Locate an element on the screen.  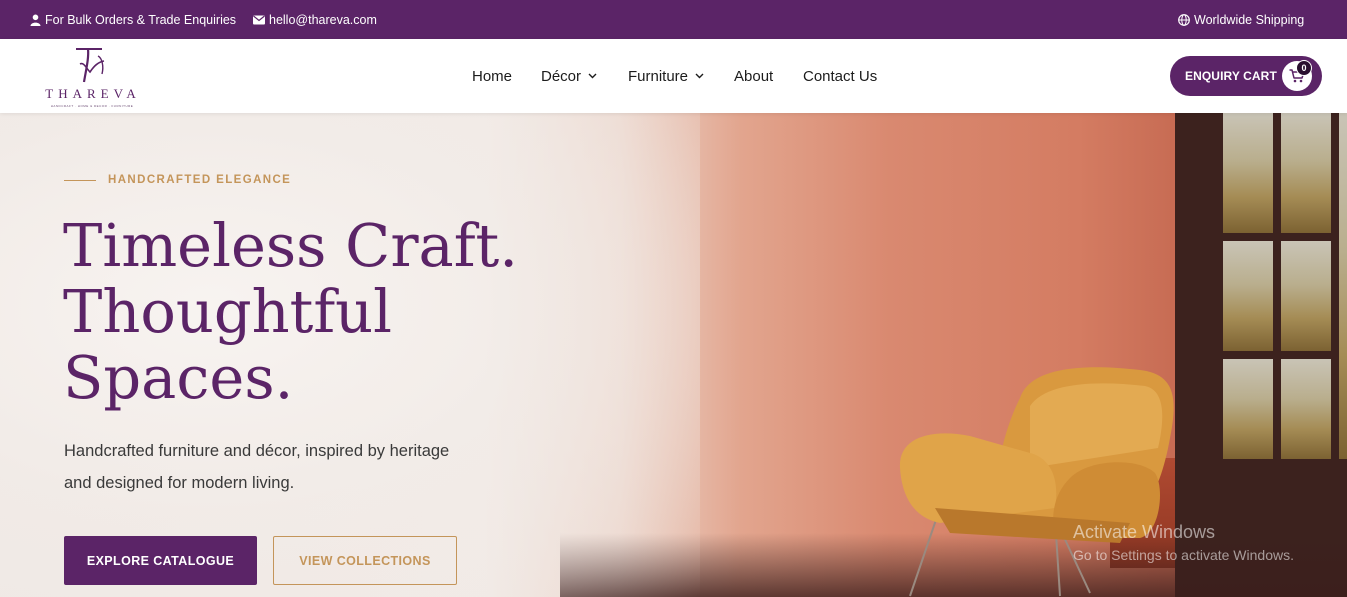
shipping-text: Worldwide Shipping is located at coordinates (1249, 19).